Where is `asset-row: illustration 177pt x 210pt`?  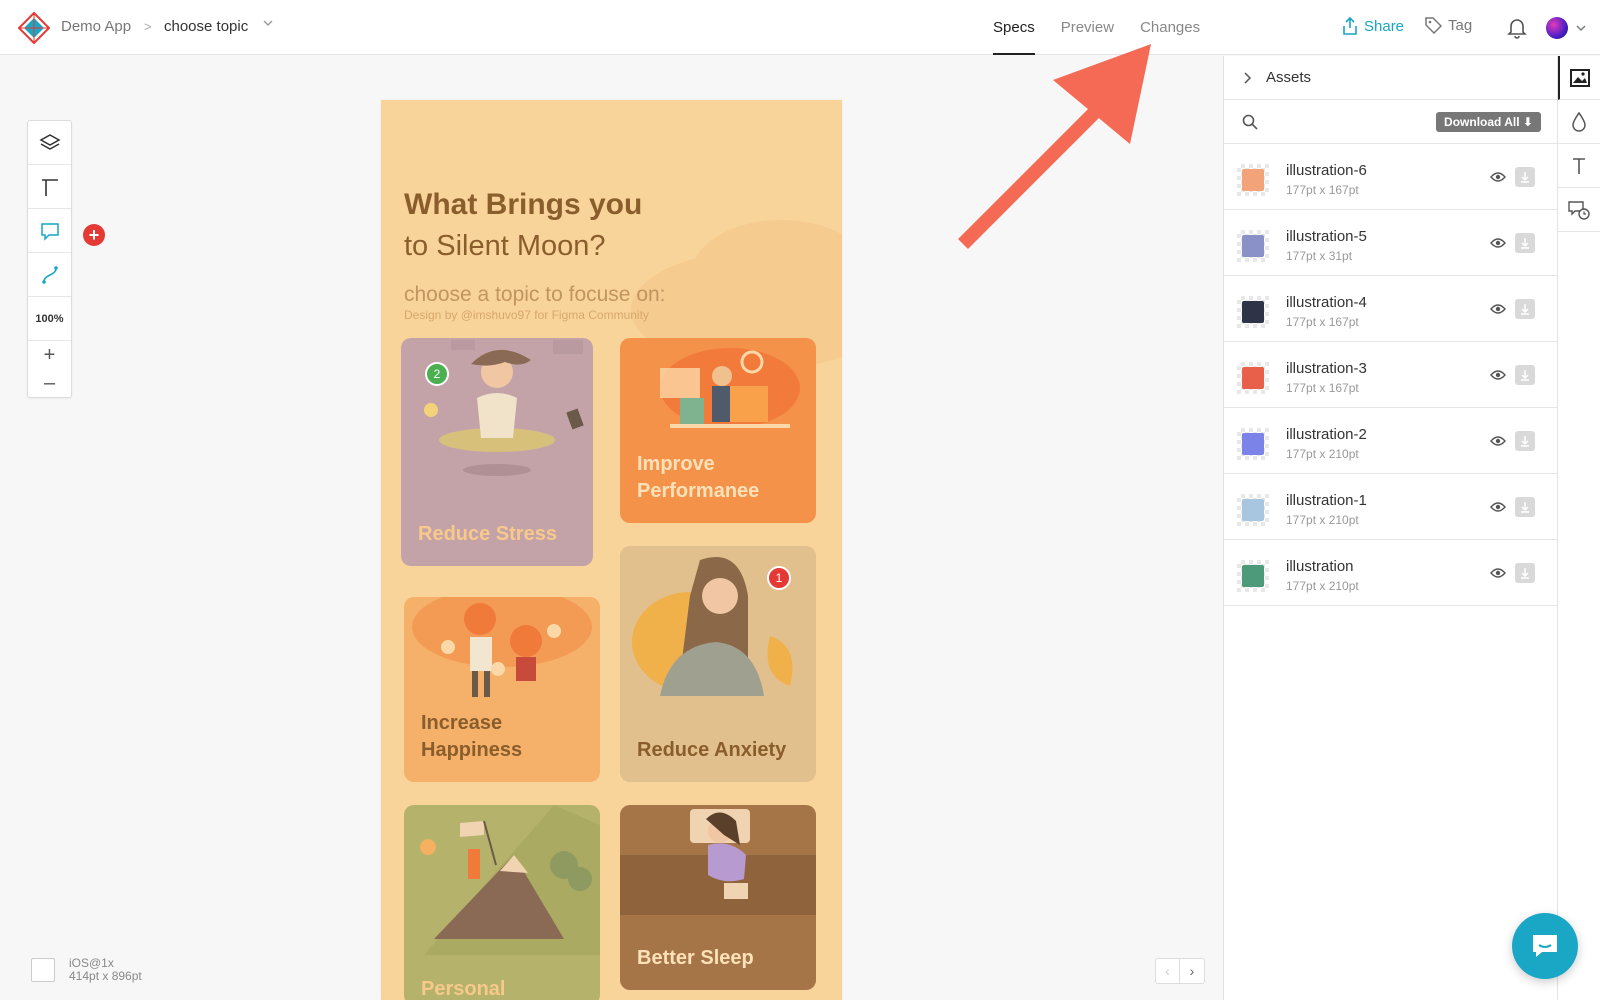
asset-row: illustration 177pt x 210pt is located at coordinates (1390, 573).